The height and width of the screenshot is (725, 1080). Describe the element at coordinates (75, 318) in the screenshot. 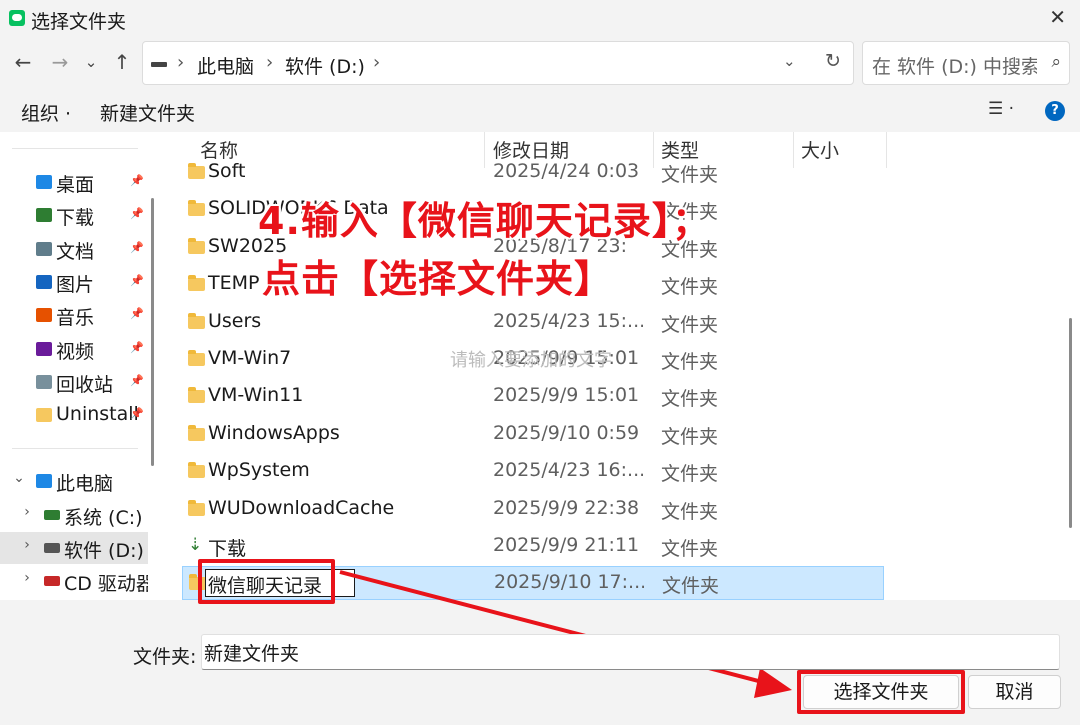

I see `sidebar-item-label: 音乐` at that location.